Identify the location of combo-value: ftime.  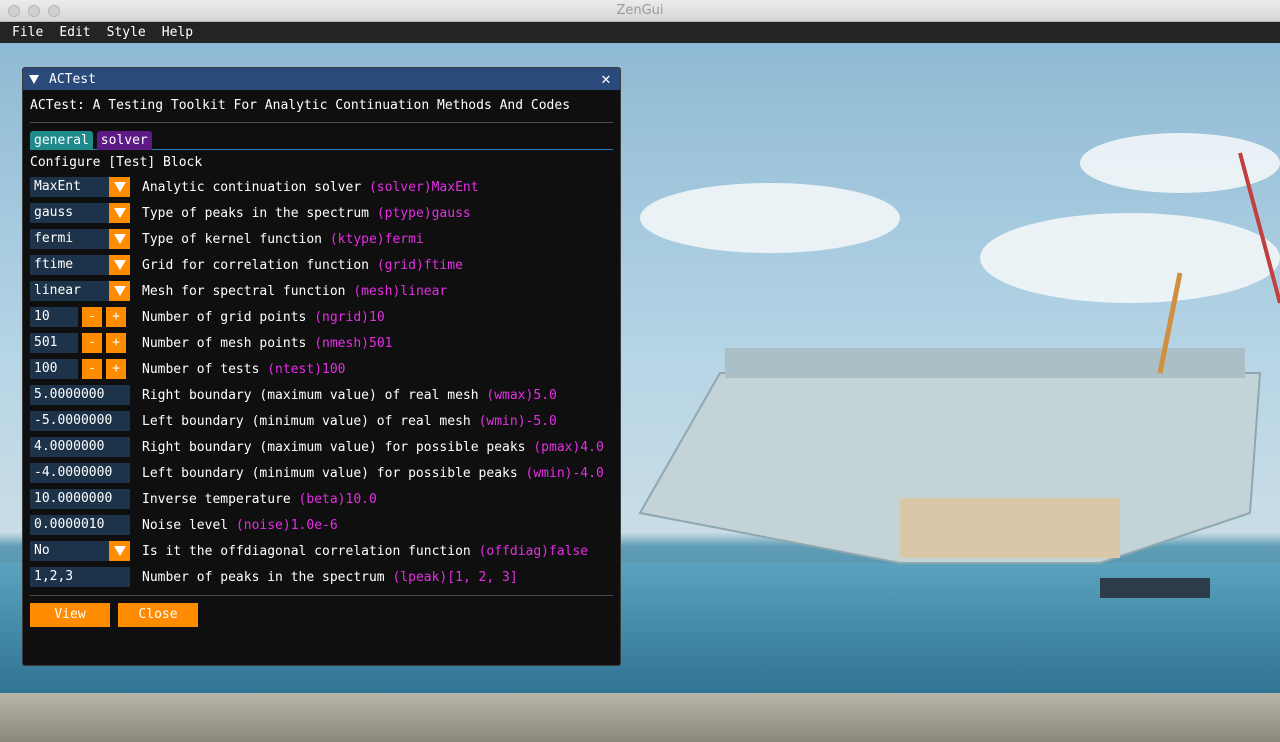
(69, 265).